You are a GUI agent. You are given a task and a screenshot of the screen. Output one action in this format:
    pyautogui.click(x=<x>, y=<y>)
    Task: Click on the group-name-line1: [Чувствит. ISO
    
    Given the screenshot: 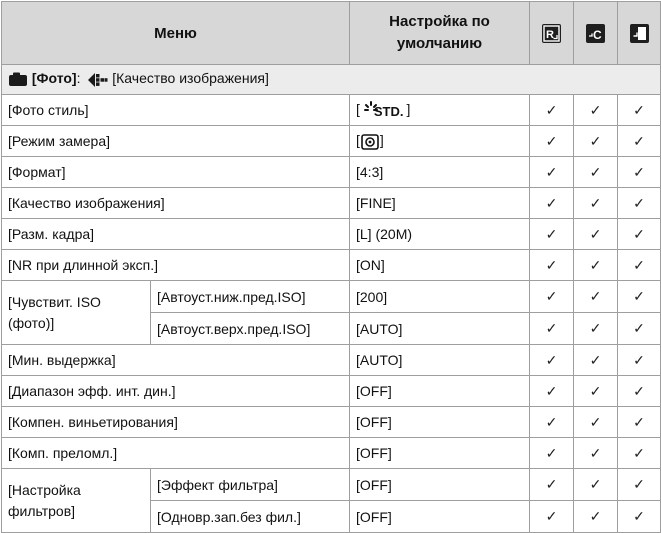 What is the action you would take?
    pyautogui.click(x=54, y=301)
    